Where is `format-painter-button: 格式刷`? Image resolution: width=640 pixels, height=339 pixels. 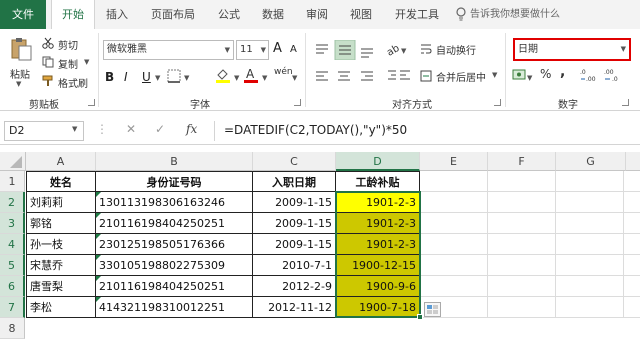
format-painter-button: 格式刷 is located at coordinates (73, 82).